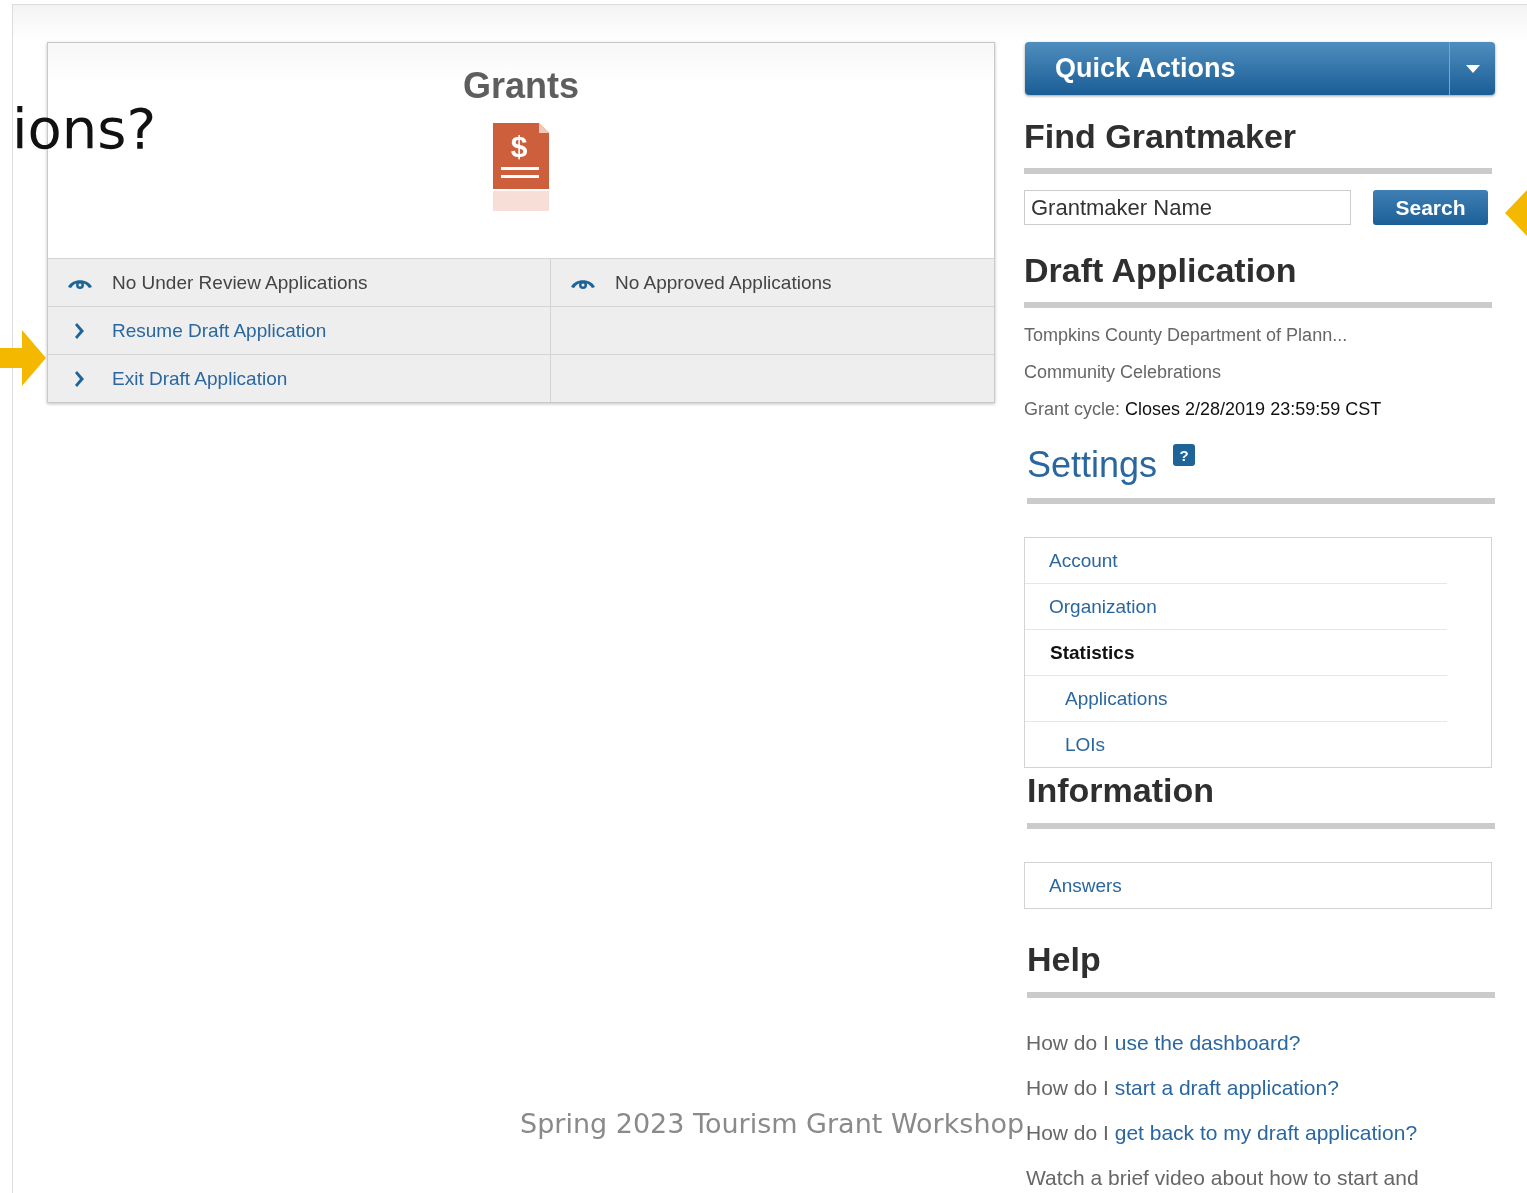  Describe the element at coordinates (1207, 1042) in the screenshot. I see `help-link: use the dashboard?` at that location.